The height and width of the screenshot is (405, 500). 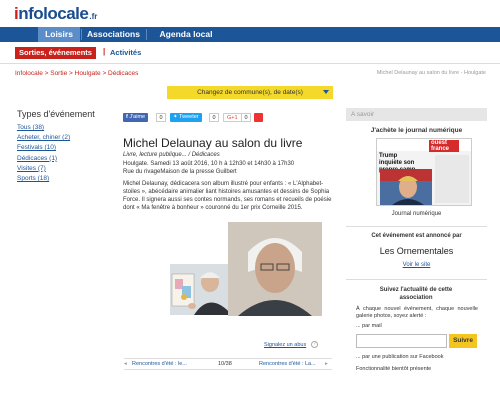 What do you see at coordinates (401, 341) in the screenshot?
I see `email-input` at bounding box center [401, 341].